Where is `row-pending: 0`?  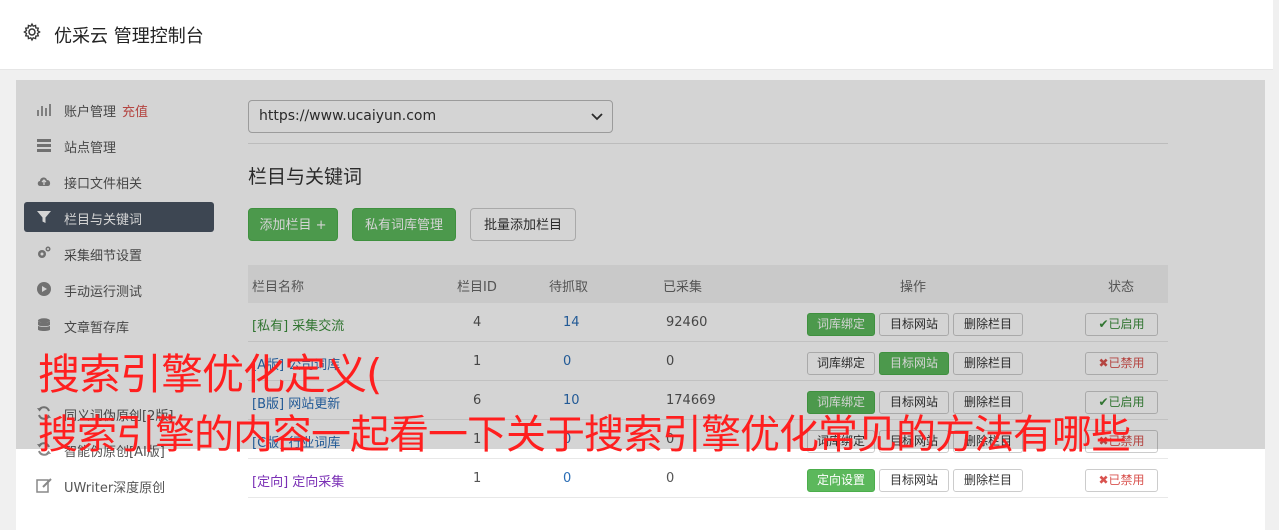
row-pending: 0 is located at coordinates (567, 478).